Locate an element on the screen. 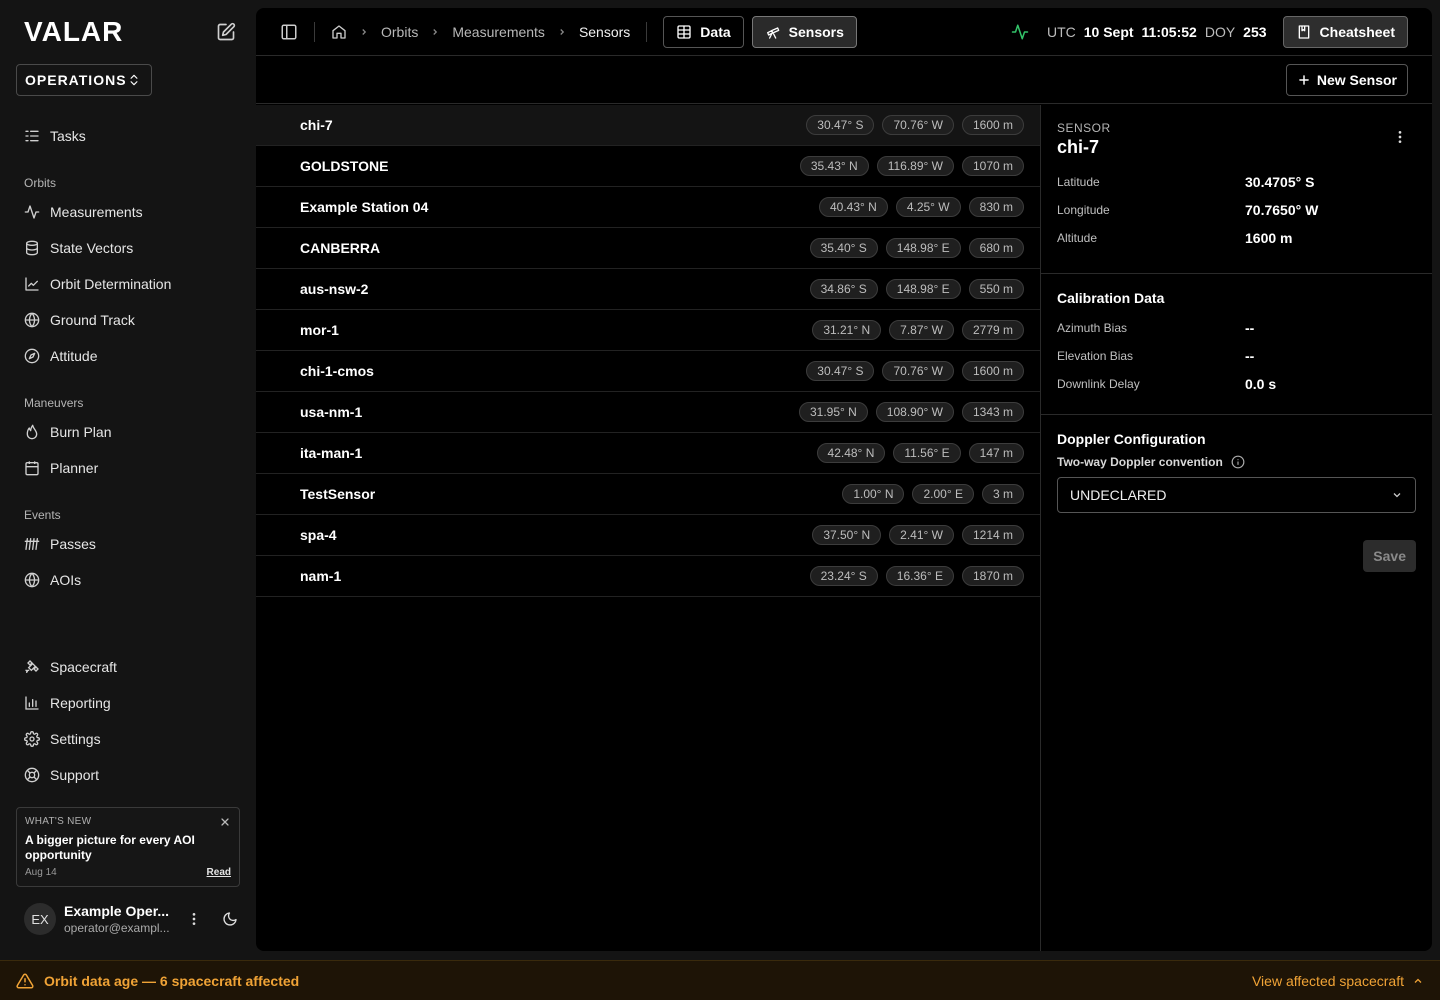 The image size is (1440, 1000). bar-chart-icon is located at coordinates (32, 703).